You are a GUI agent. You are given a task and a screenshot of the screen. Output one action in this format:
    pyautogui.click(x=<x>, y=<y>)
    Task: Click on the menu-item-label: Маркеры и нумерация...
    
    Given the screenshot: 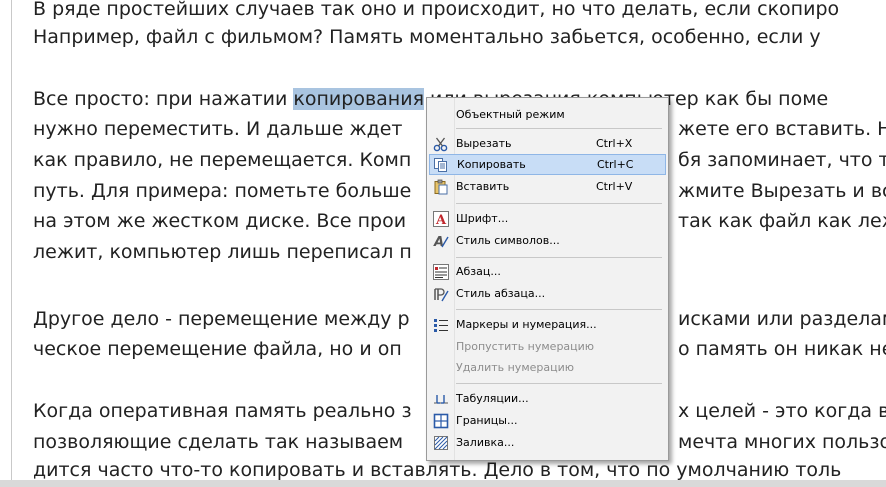 What is the action you would take?
    pyautogui.click(x=526, y=324)
    